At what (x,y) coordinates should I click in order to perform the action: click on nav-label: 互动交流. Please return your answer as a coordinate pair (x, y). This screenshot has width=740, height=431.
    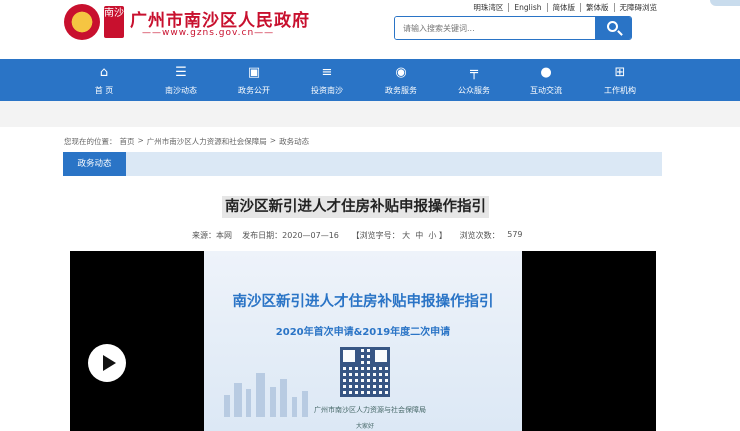
    Looking at the image, I should click on (546, 90).